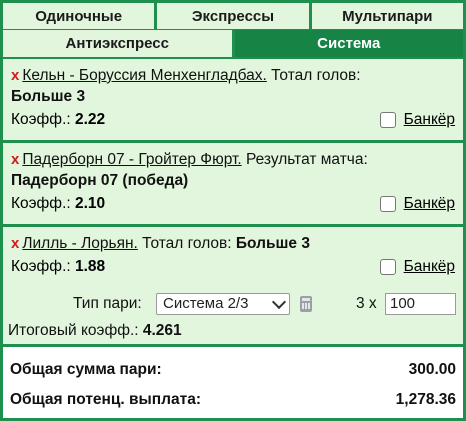  I want to click on payout-value: 1,278.36, so click(425, 399).